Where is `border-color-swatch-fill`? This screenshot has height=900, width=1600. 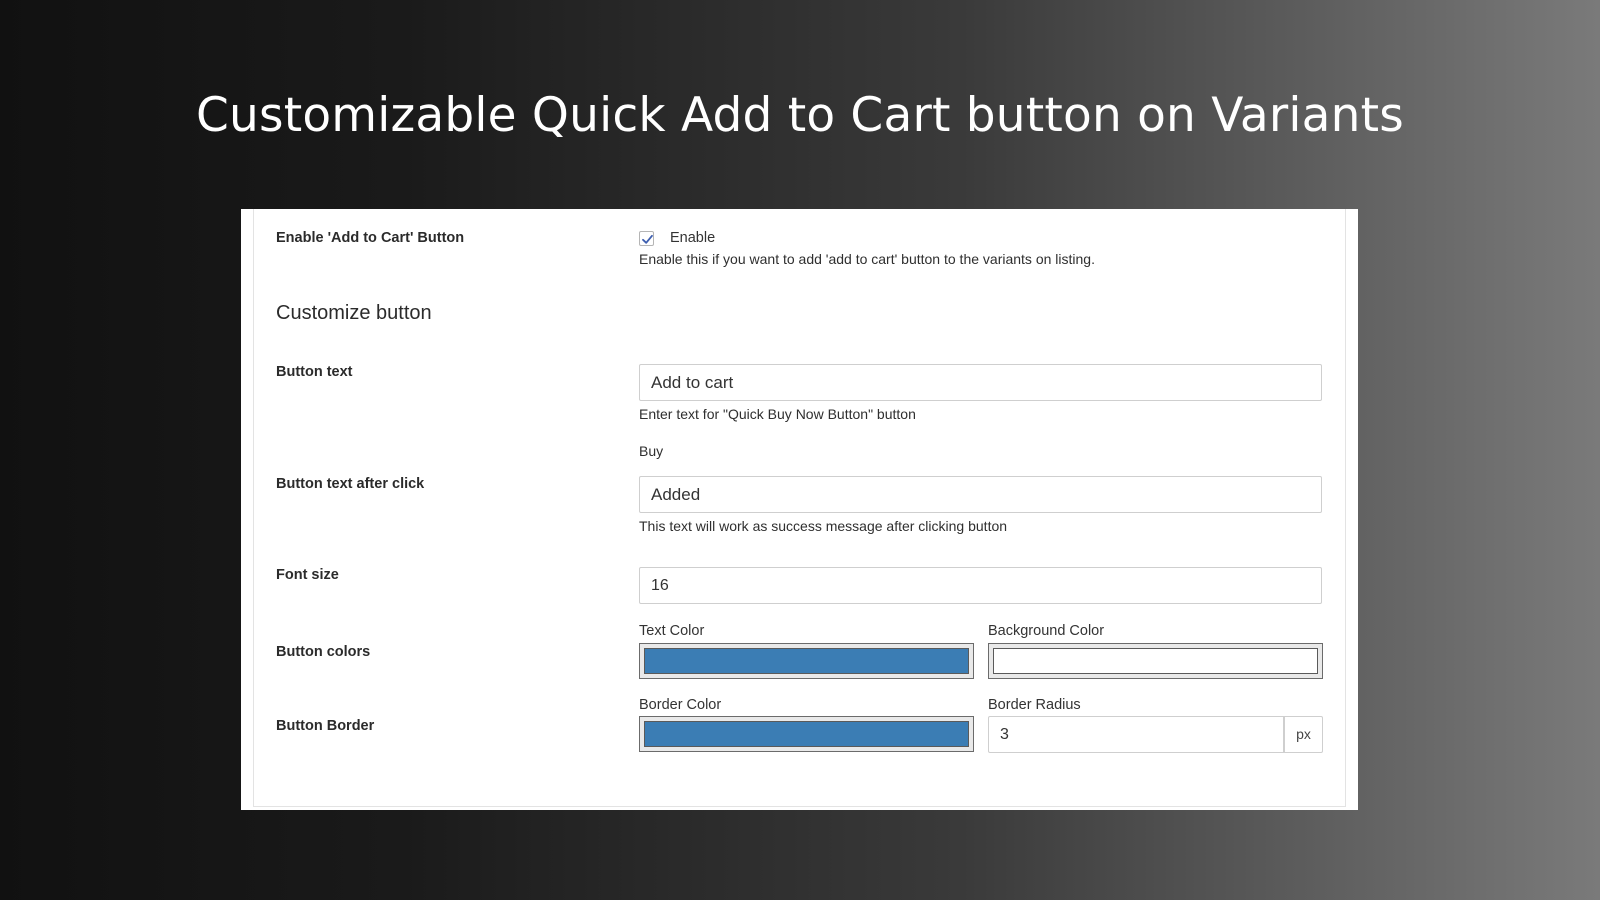 border-color-swatch-fill is located at coordinates (806, 734).